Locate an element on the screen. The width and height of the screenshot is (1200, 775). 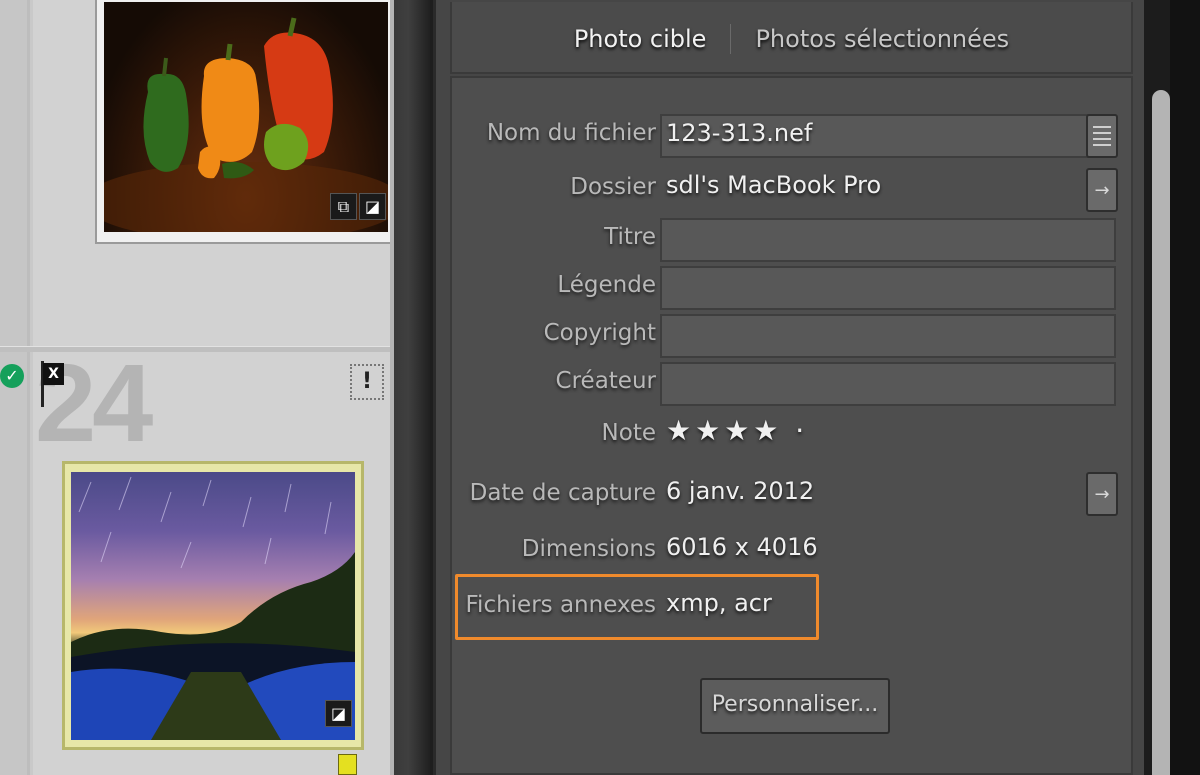
cell-index-number: 24 is located at coordinates (94, 403).